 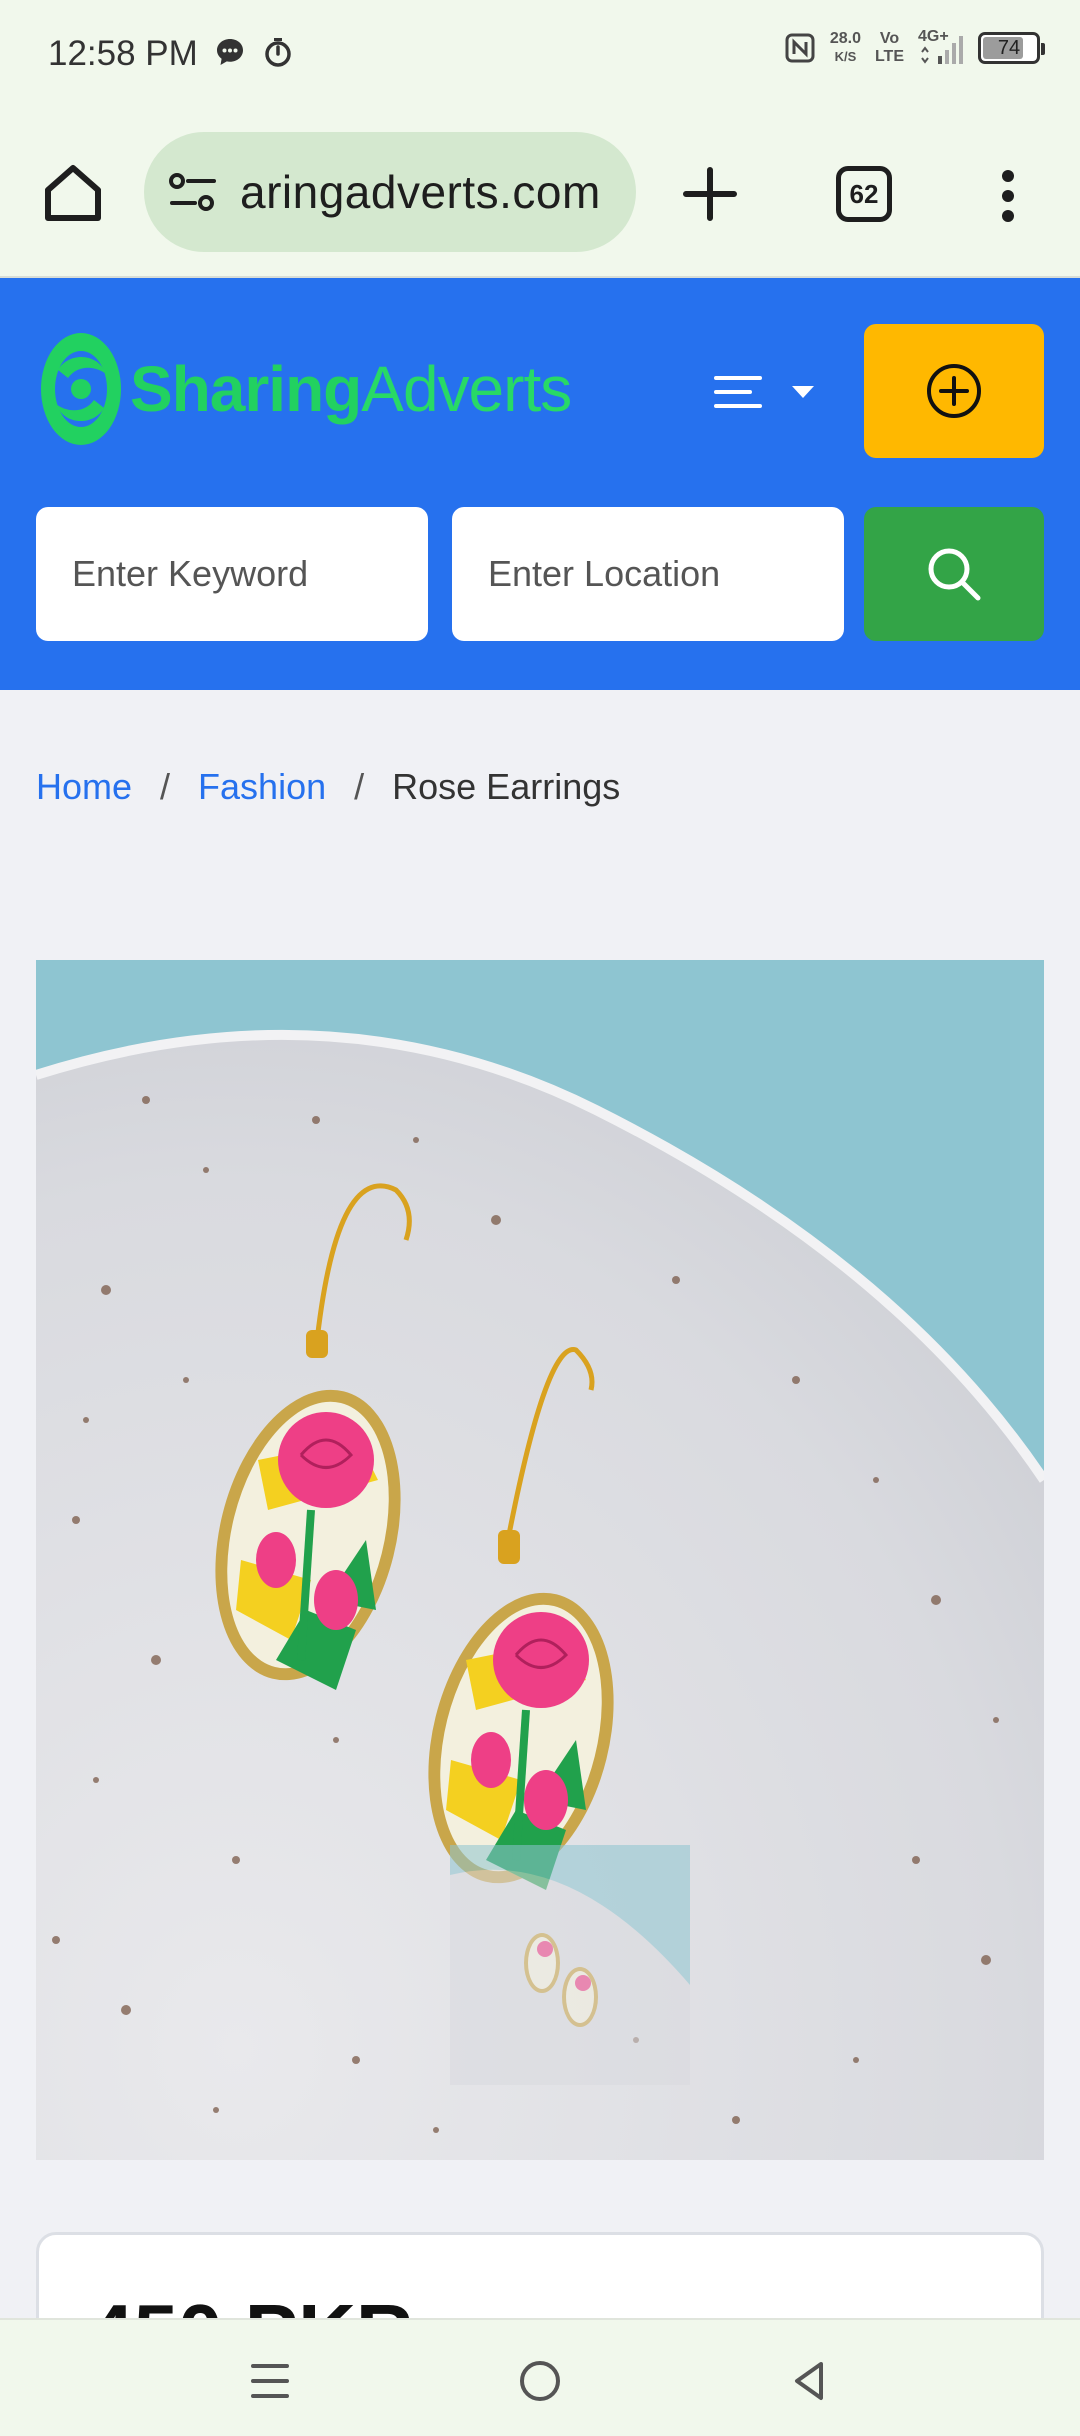 I want to click on signal-strength: 4G+, so click(x=941, y=47).